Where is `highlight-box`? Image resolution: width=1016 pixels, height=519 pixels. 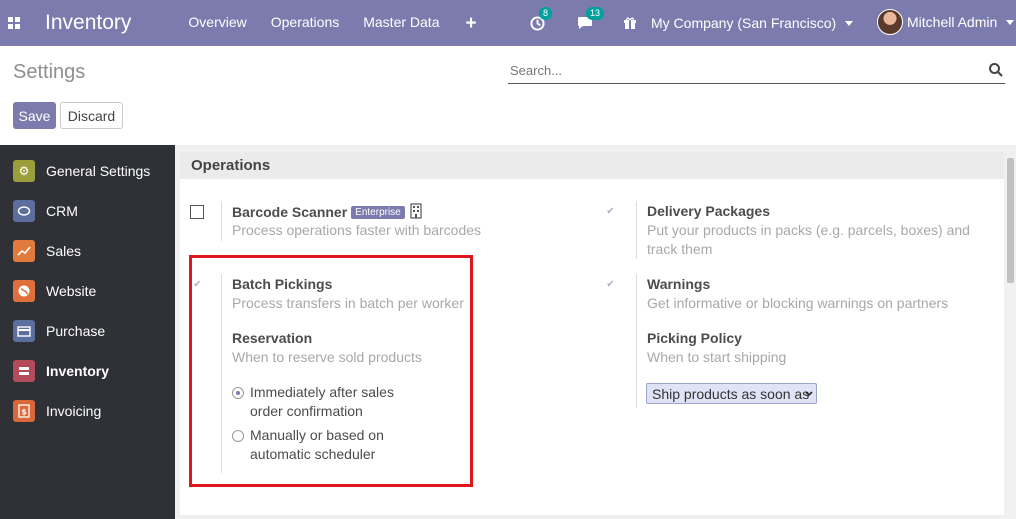
highlight-box is located at coordinates (331, 371).